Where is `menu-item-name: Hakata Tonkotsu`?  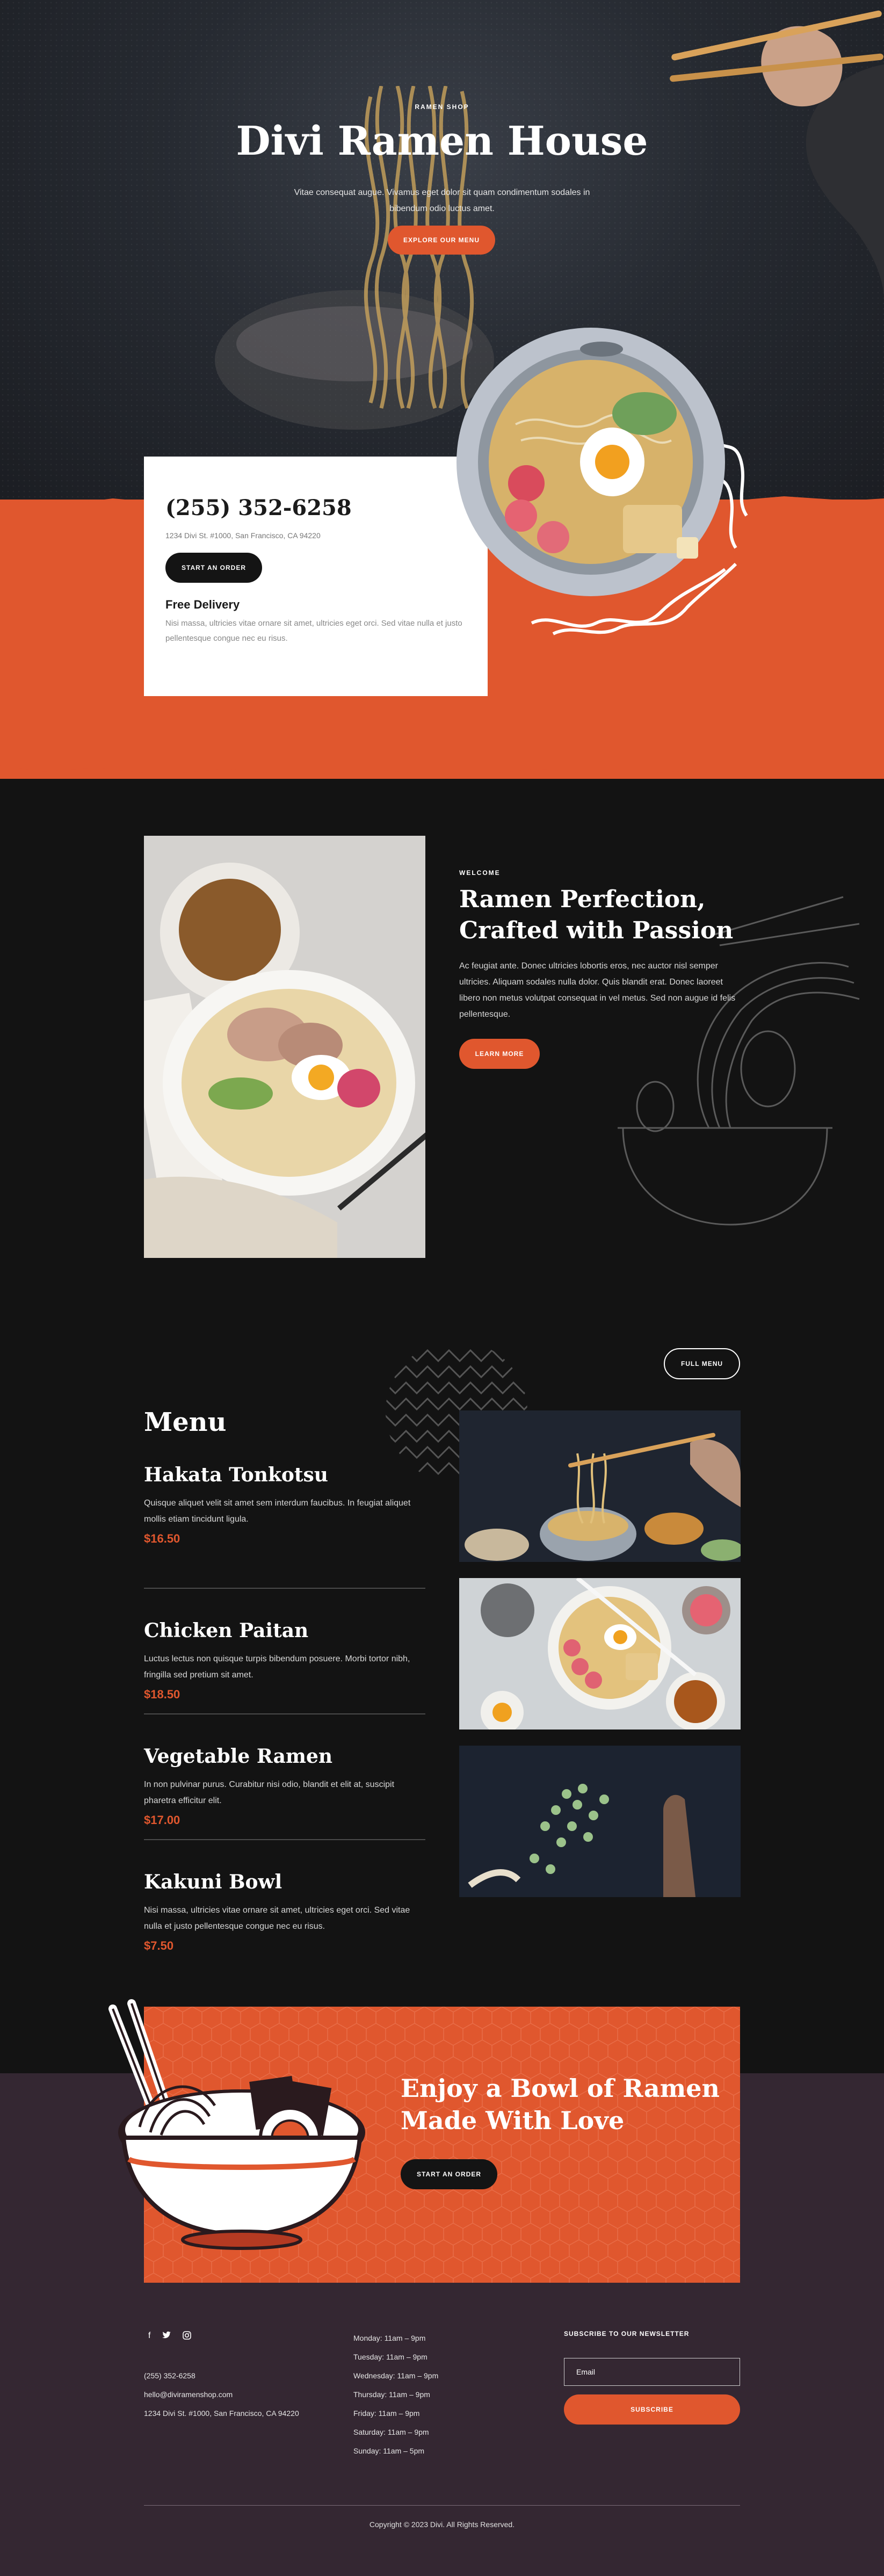
menu-item-name: Hakata Tonkotsu is located at coordinates (236, 1475).